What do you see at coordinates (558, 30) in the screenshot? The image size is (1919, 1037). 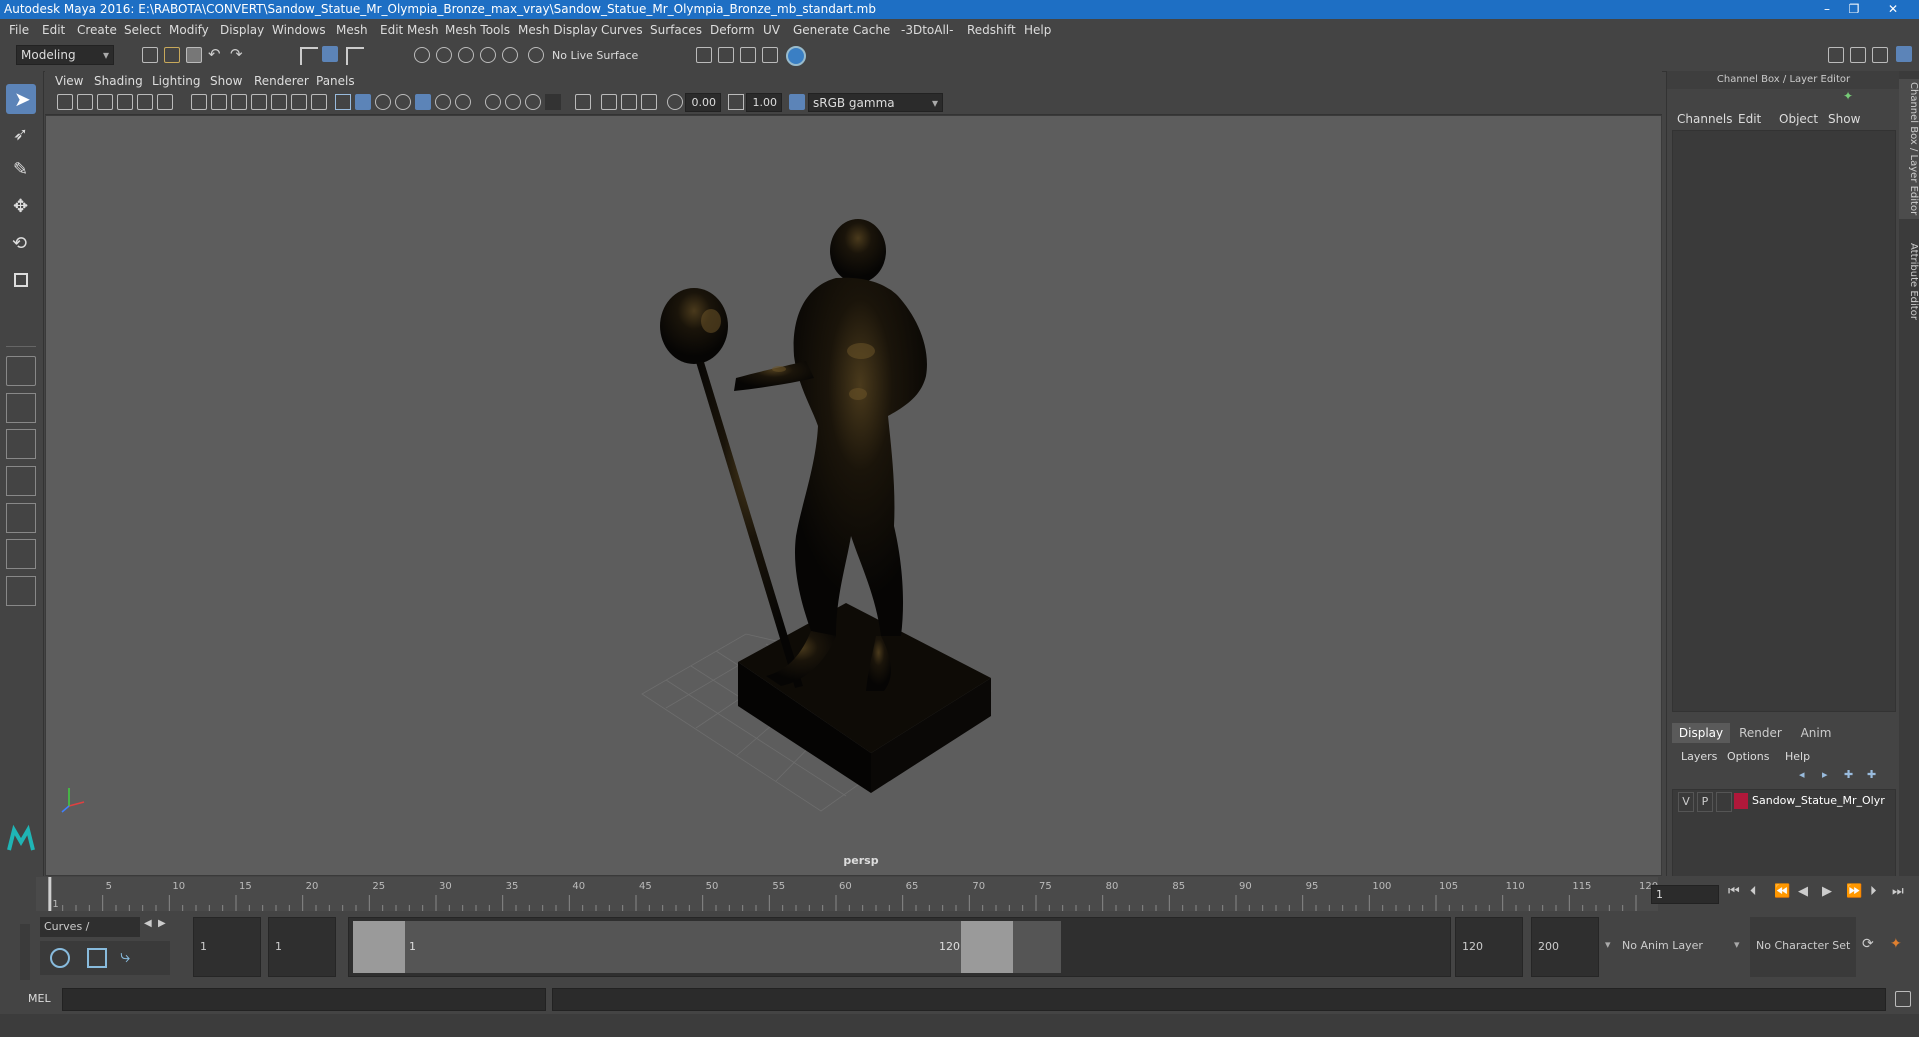 I see `menu-mesh-display: Mesh Display` at bounding box center [558, 30].